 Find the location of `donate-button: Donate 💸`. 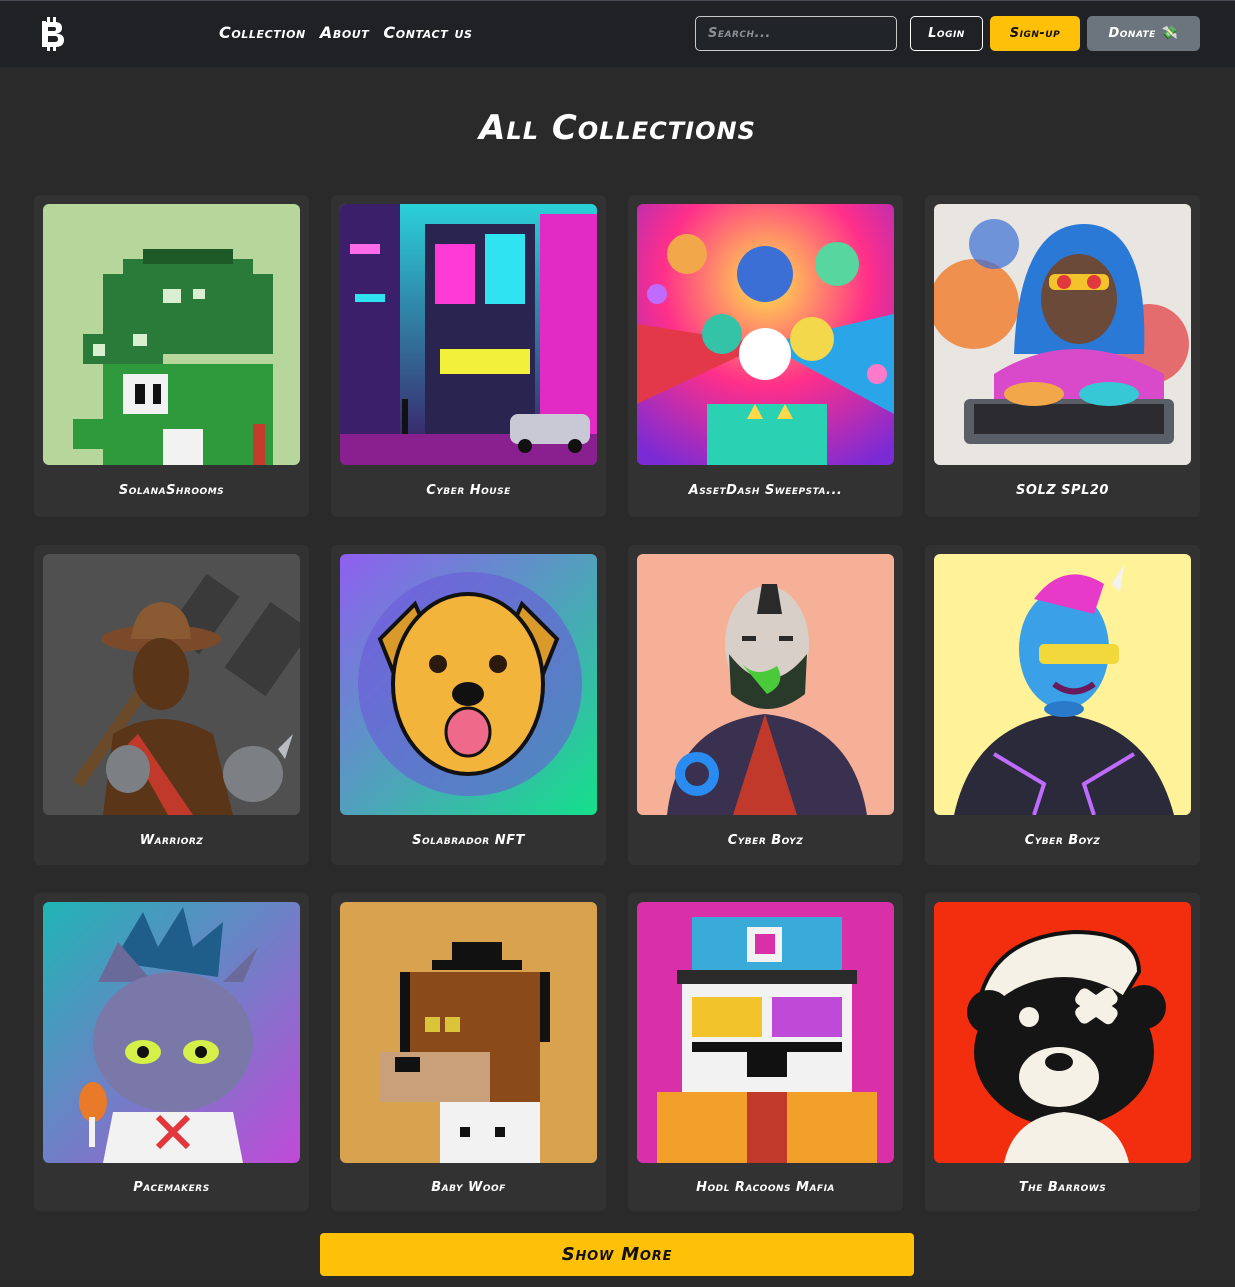

donate-button: Donate 💸 is located at coordinates (1143, 33).